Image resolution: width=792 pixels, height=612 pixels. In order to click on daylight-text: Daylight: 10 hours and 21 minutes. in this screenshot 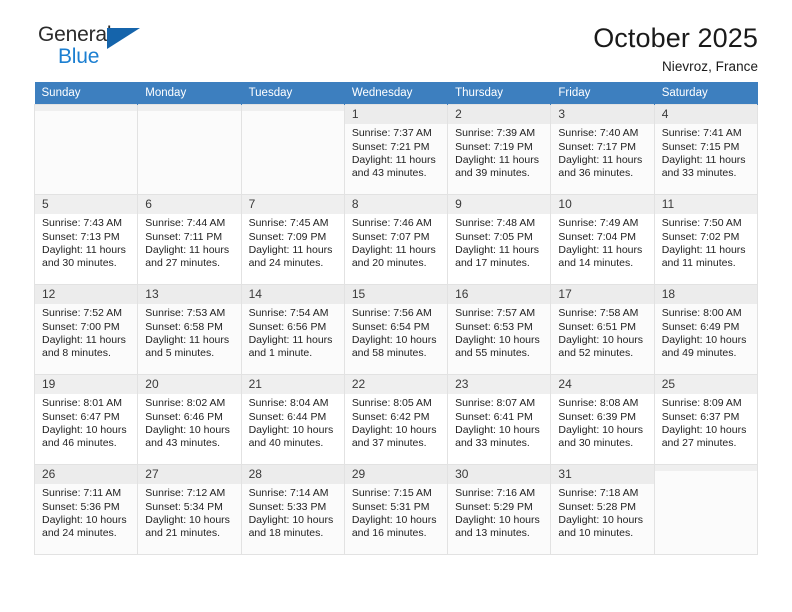, I will do `click(187, 527)`.